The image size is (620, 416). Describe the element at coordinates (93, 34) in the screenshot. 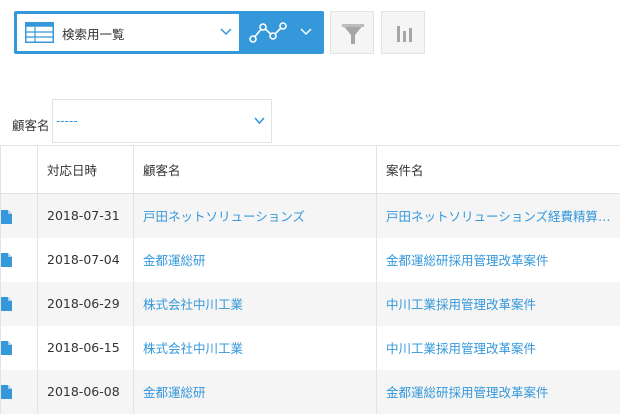

I see `view-select-label: 検索用一覧` at that location.